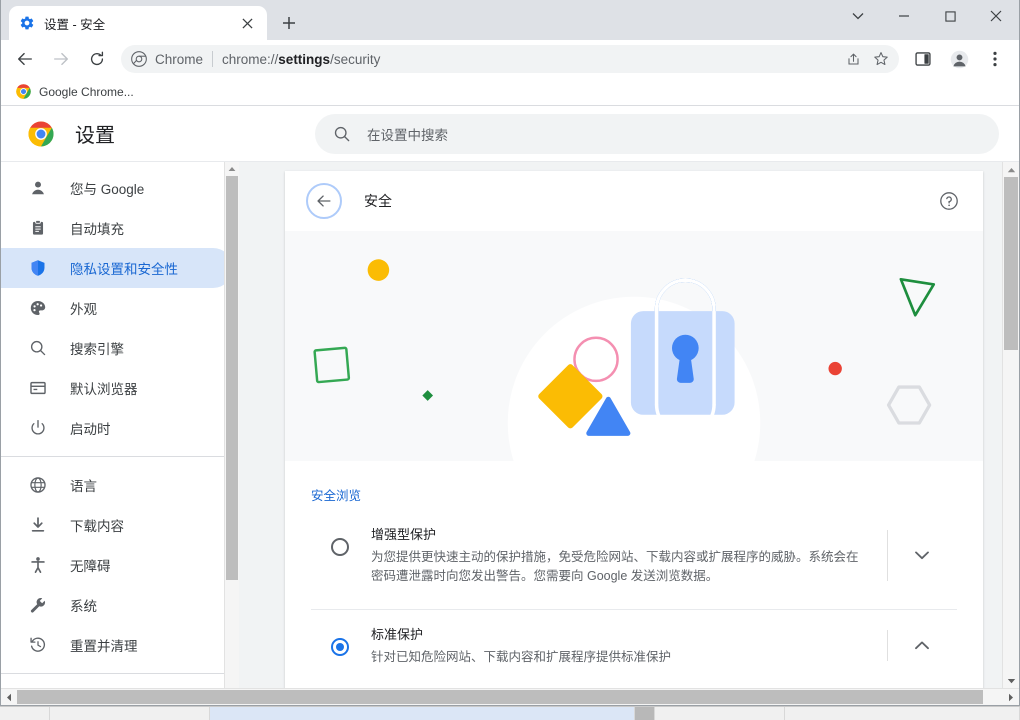  Describe the element at coordinates (289, 23) in the screenshot. I see `new-tab-button` at that location.